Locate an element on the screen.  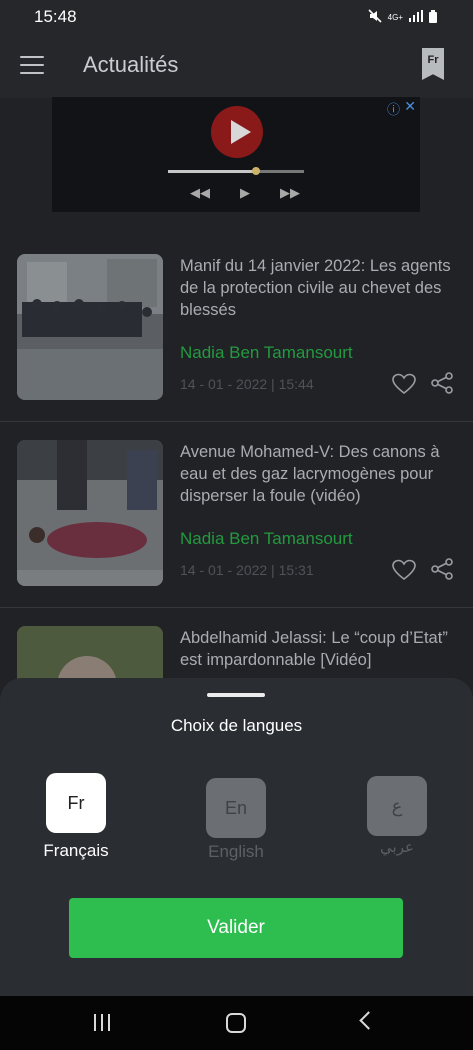
ad-media-controls: ◀◀ ▶ ▶▶ is located at coordinates (245, 193).